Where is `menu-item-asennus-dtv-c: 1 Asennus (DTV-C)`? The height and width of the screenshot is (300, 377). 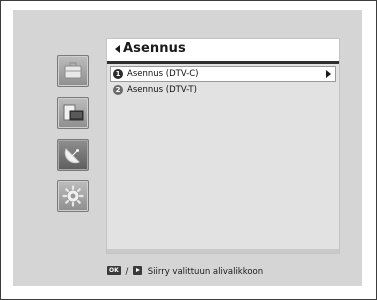
menu-item-asennus-dtv-c: 1 Asennus (DTV-C) is located at coordinates (223, 74).